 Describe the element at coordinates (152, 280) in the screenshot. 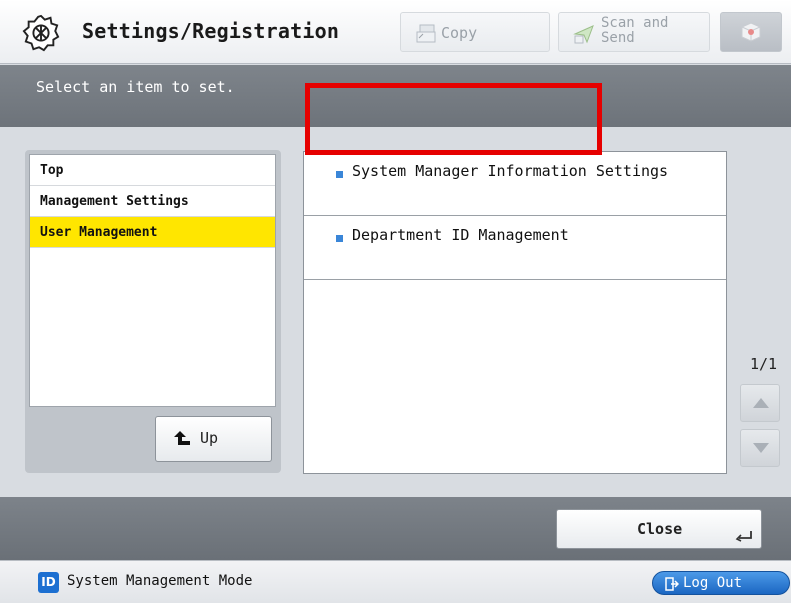

I see `menu-tree: Top Management Settings User Management` at that location.